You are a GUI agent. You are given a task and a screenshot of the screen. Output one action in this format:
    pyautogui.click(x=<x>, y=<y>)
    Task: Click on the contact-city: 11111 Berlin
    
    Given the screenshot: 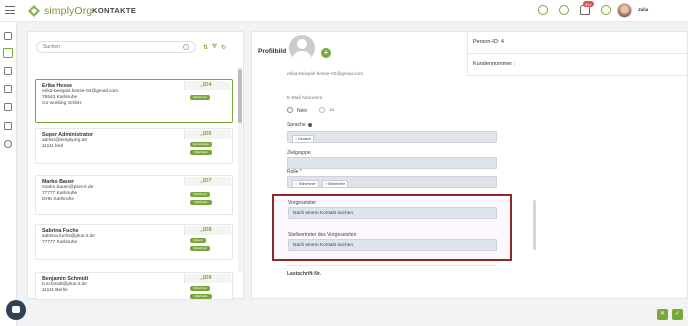 What is the action you would take?
    pyautogui.click(x=55, y=290)
    